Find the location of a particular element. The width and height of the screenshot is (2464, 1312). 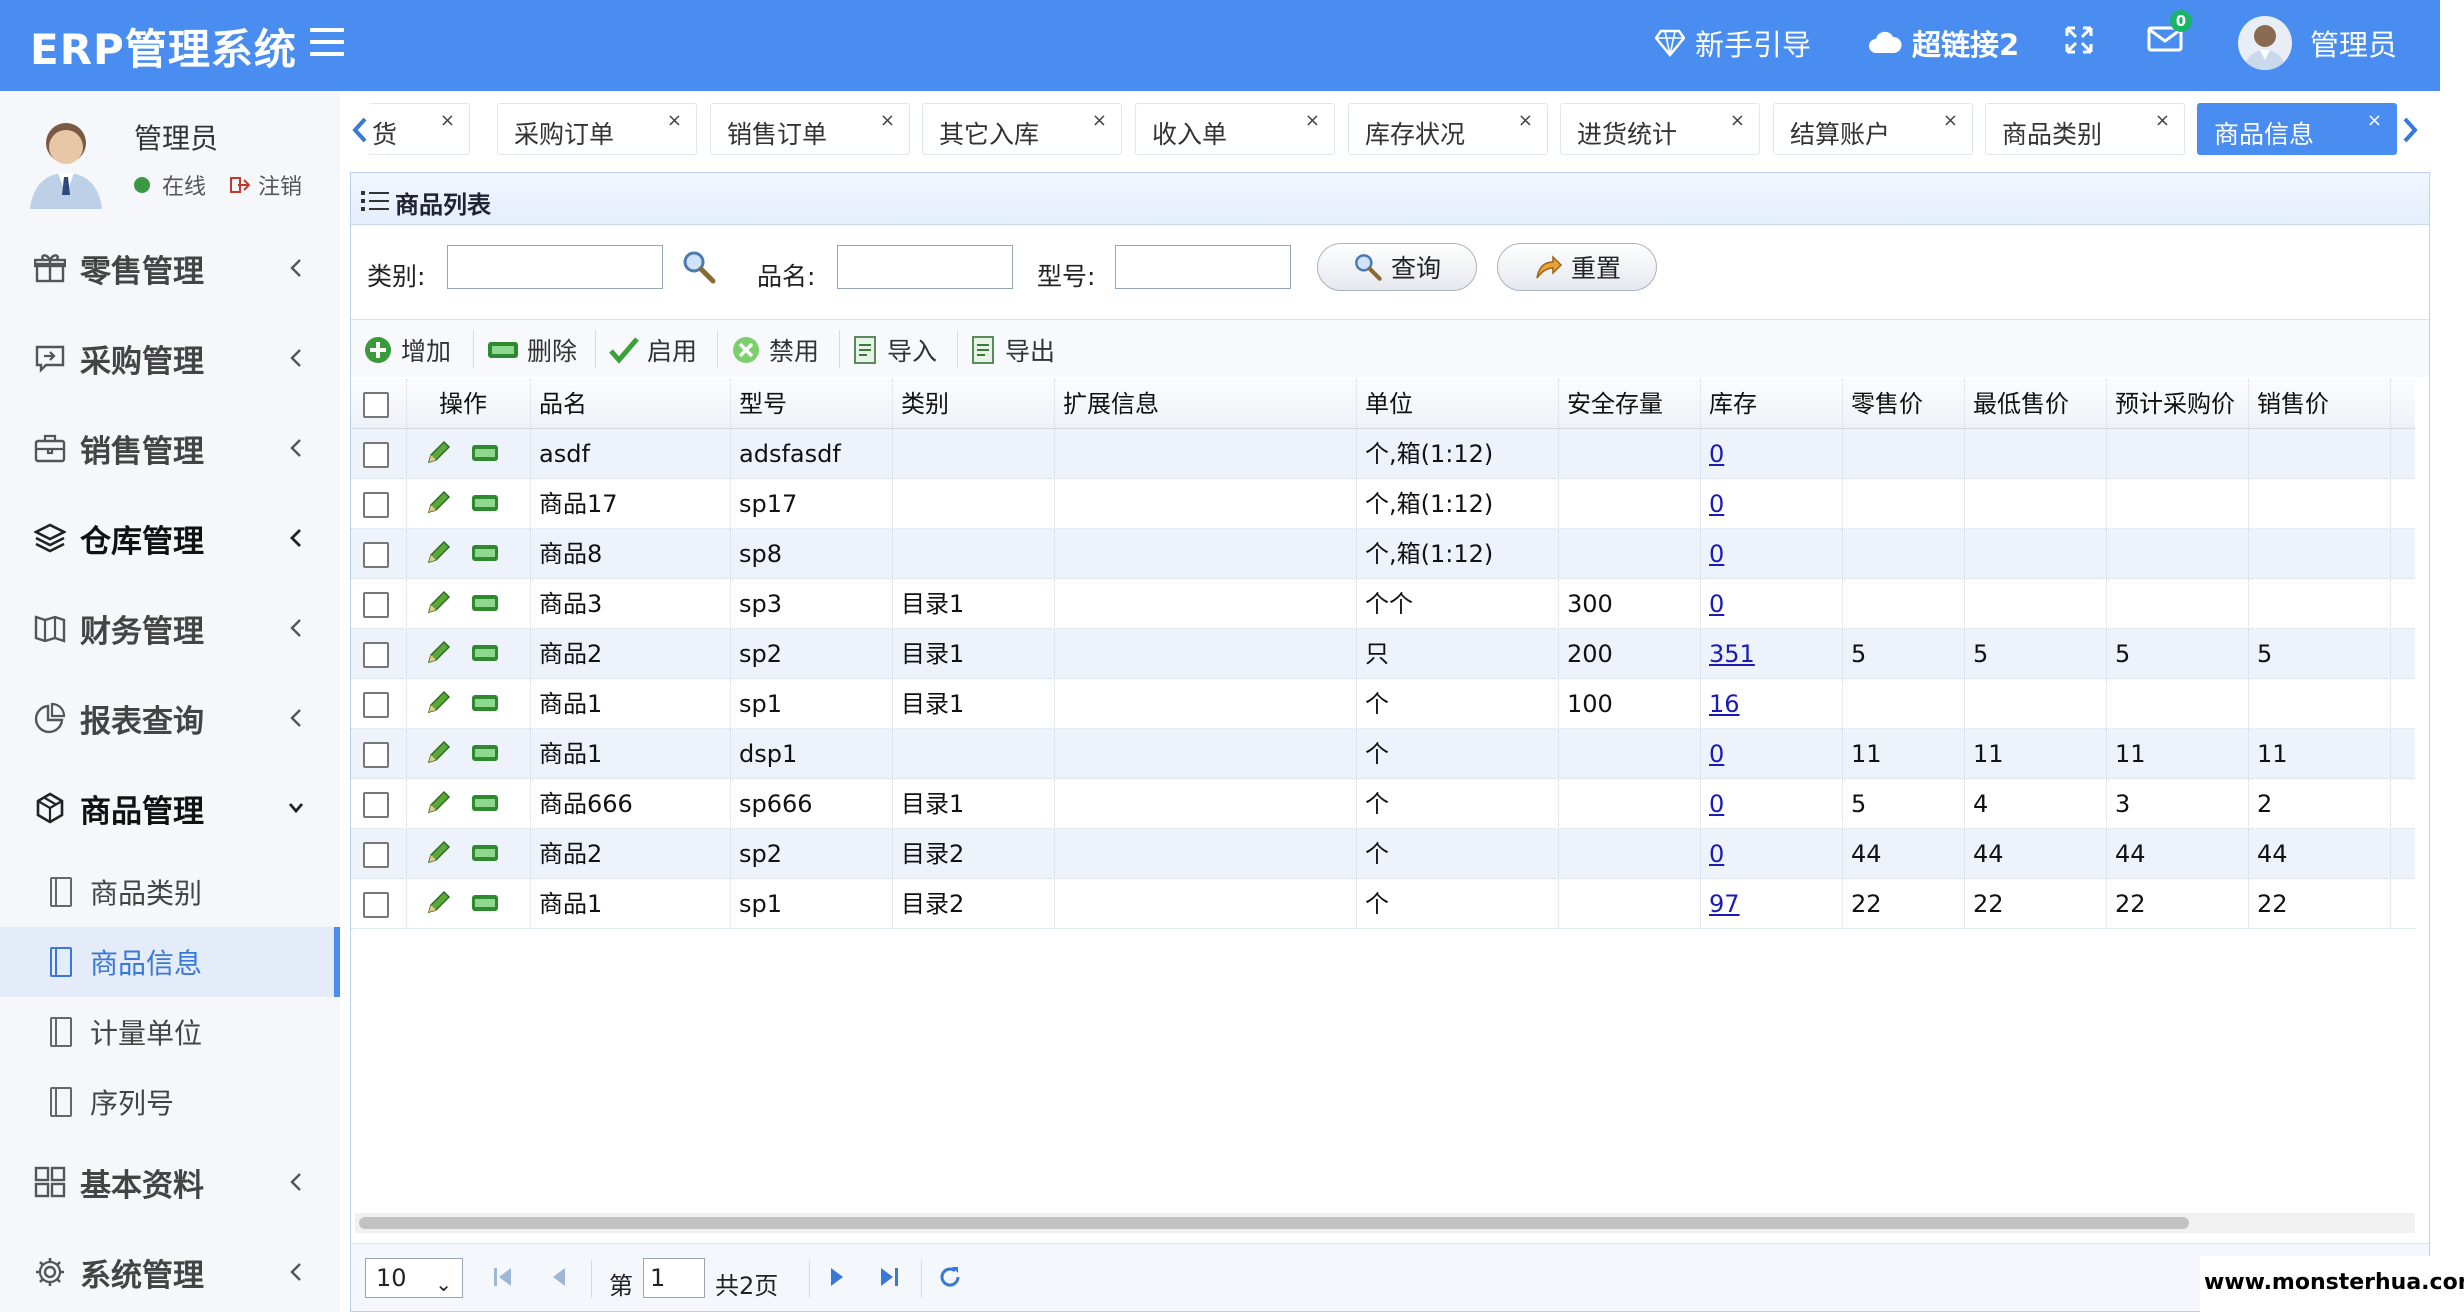

category-input is located at coordinates (555, 267).